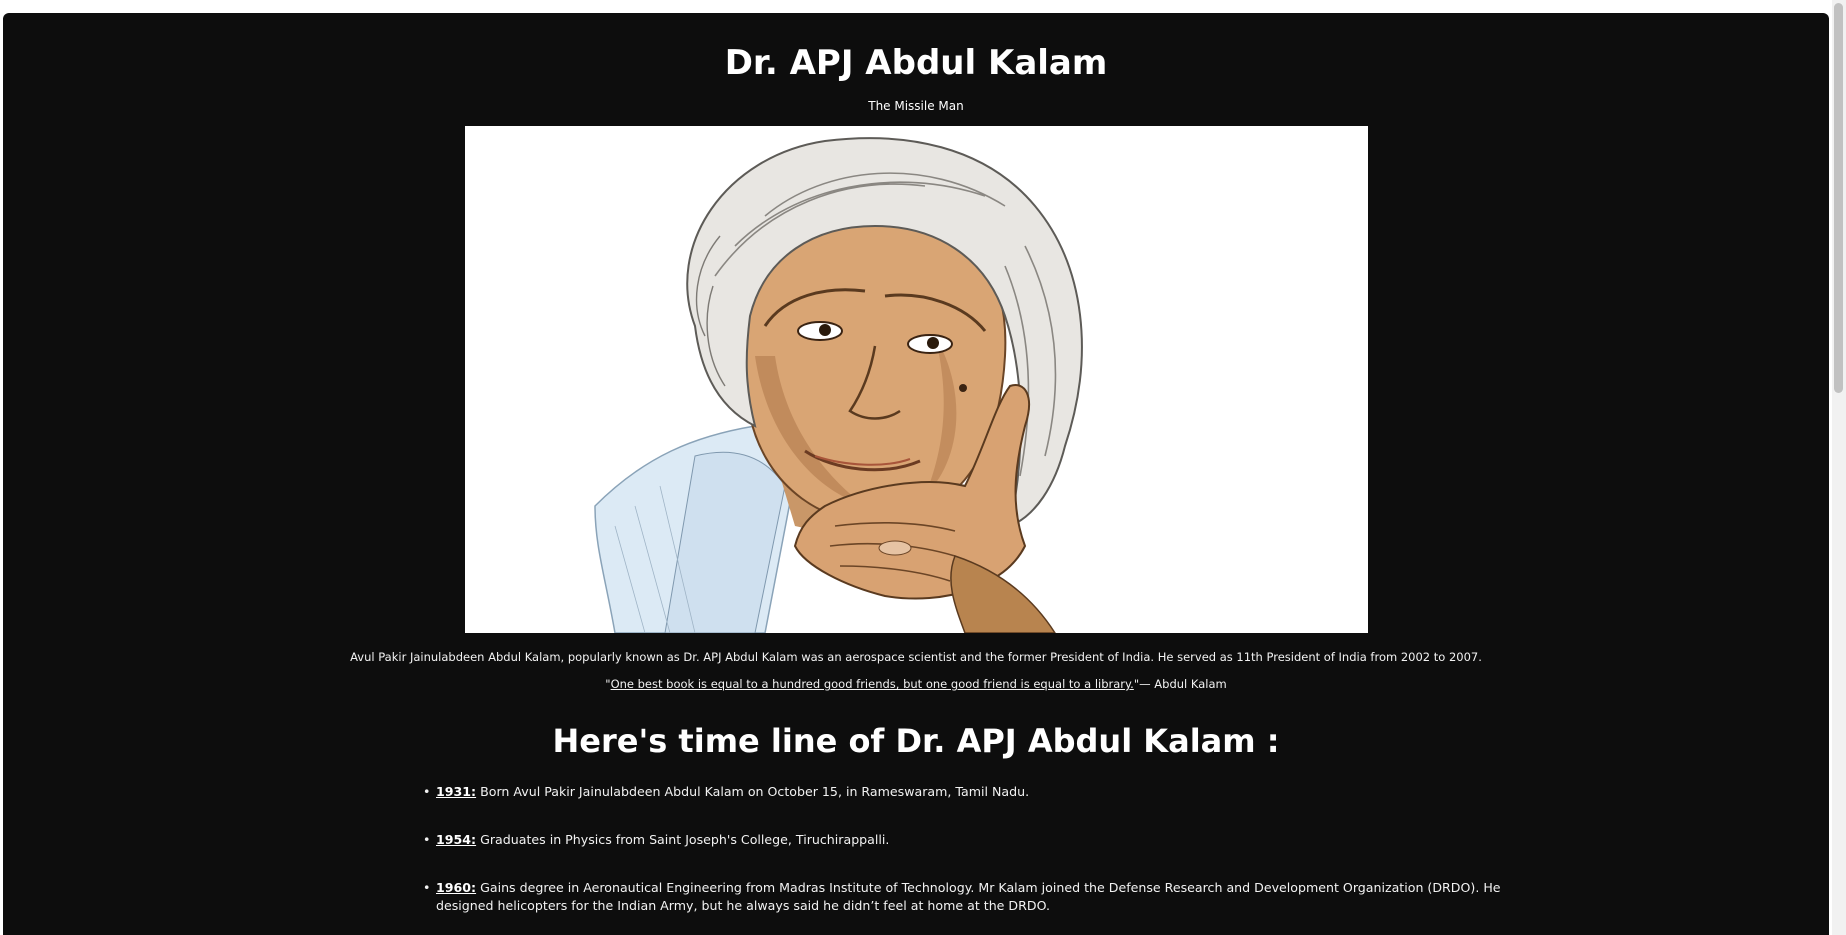 Image resolution: width=1846 pixels, height=935 pixels. Describe the element at coordinates (1838, 198) in the screenshot. I see `scrollbar-thumb` at that location.